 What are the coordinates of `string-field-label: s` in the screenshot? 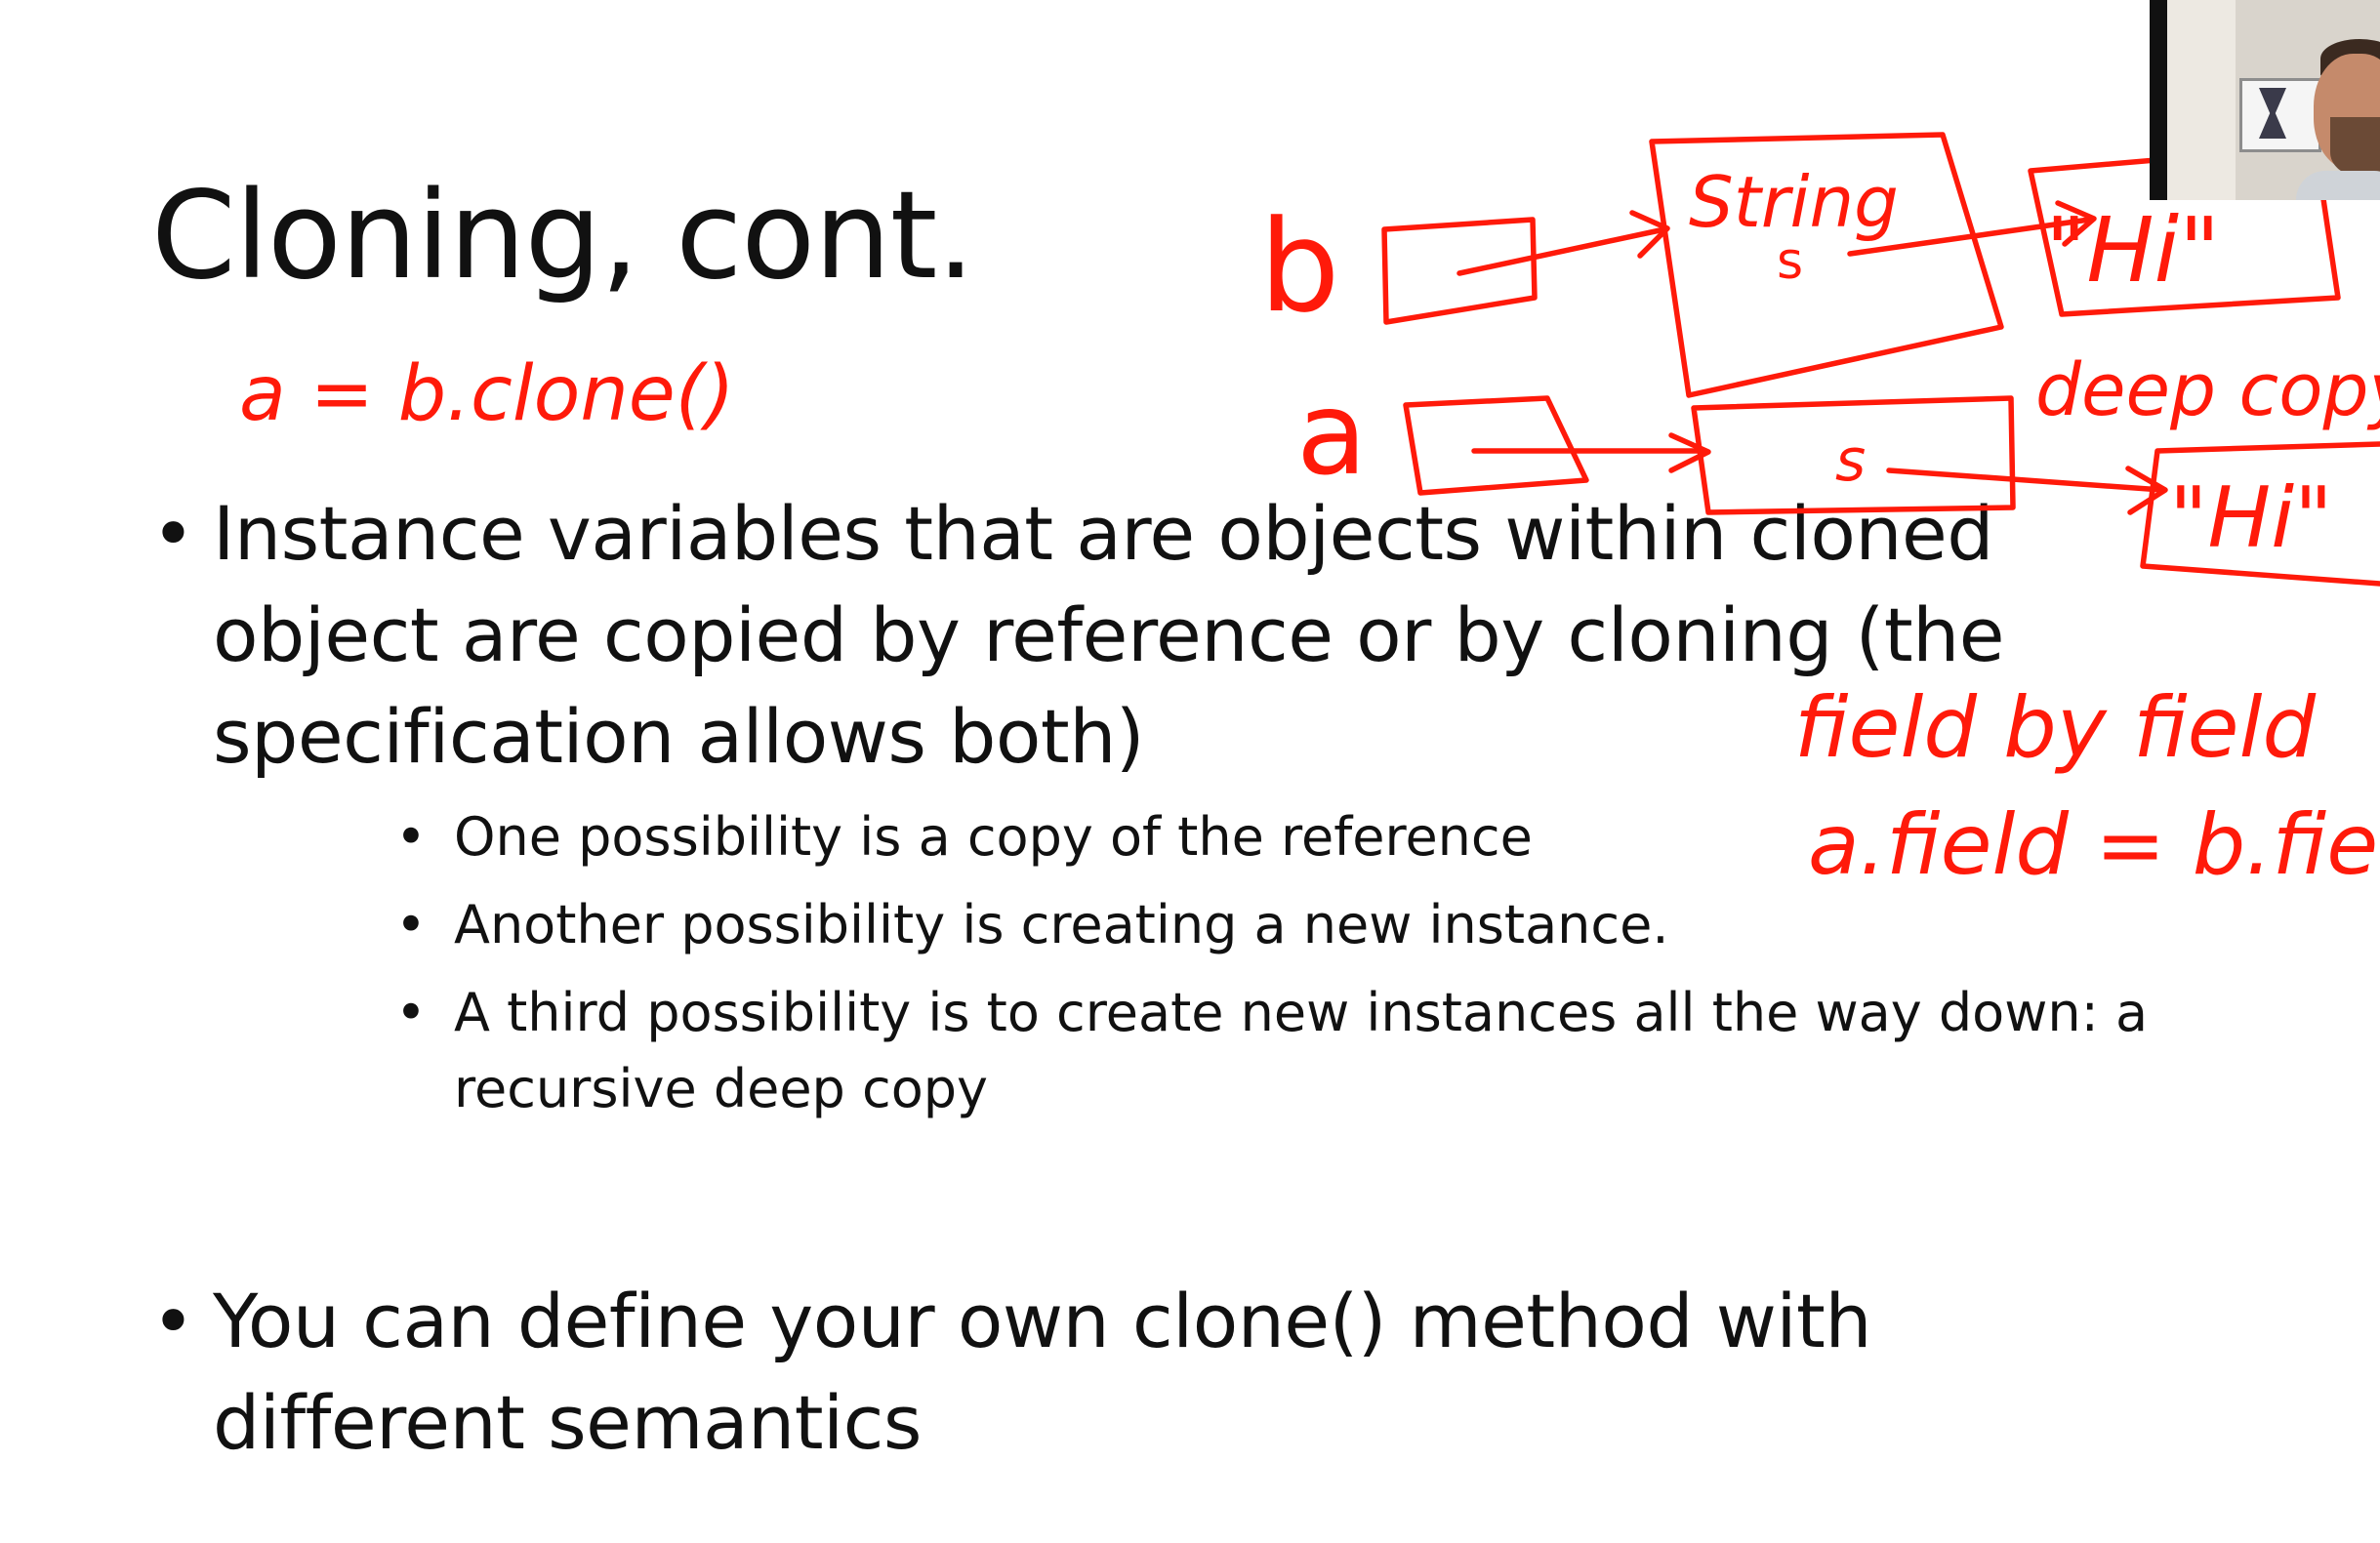 It's located at (1790, 261).